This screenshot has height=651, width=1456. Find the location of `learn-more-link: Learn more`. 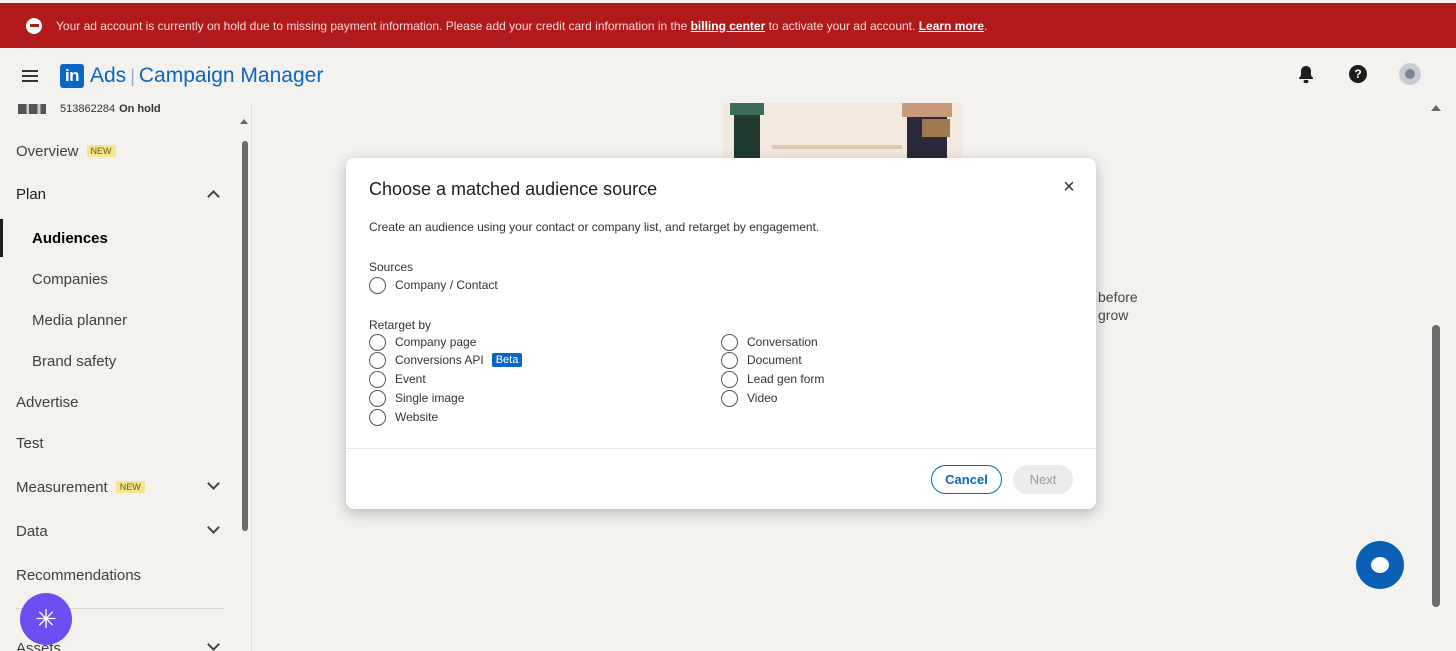

learn-more-link: Learn more is located at coordinates (951, 26).